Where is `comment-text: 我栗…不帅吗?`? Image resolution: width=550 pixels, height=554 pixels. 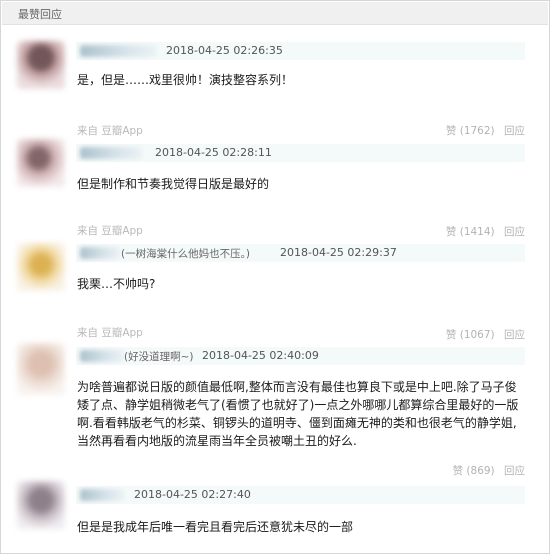 comment-text: 我栗…不帅吗? is located at coordinates (116, 284).